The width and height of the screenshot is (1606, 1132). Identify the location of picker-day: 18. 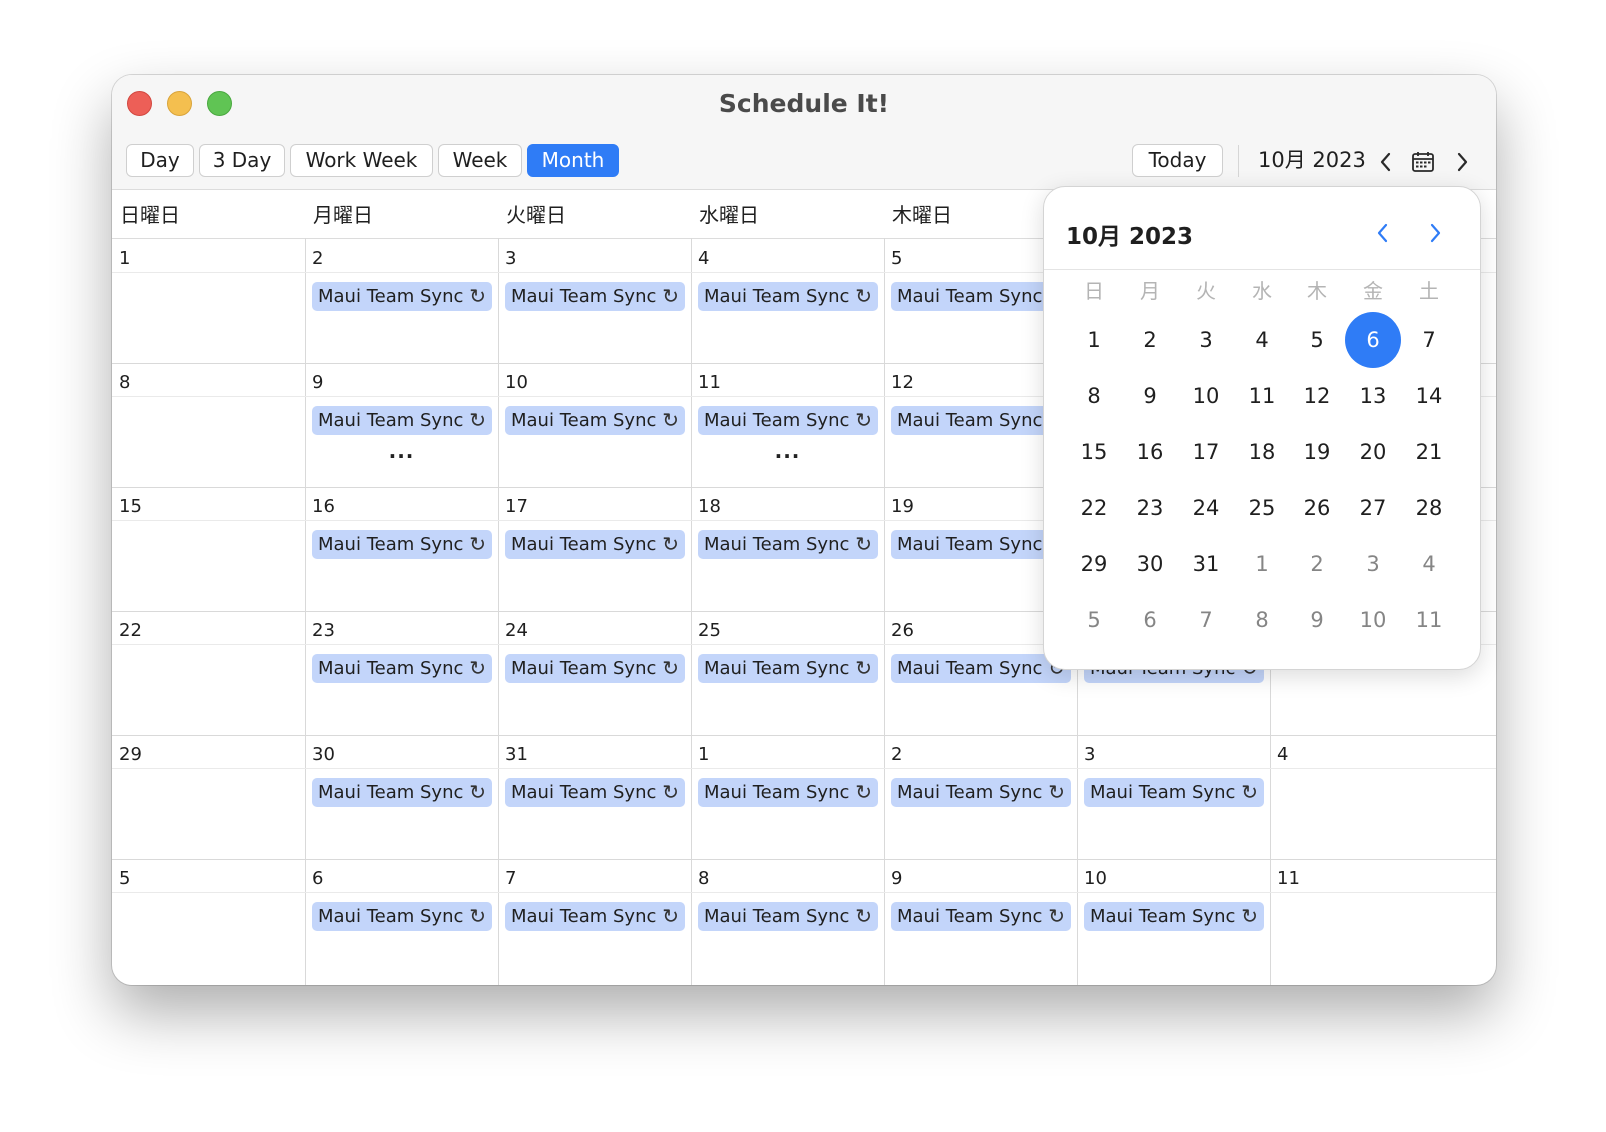
(1262, 452).